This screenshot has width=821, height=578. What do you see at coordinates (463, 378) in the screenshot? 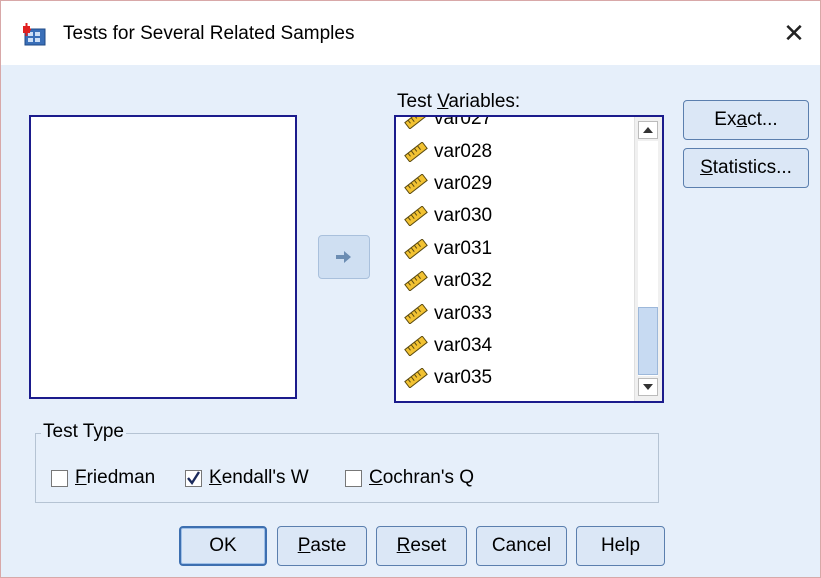
I see `variable-name: var035` at bounding box center [463, 378].